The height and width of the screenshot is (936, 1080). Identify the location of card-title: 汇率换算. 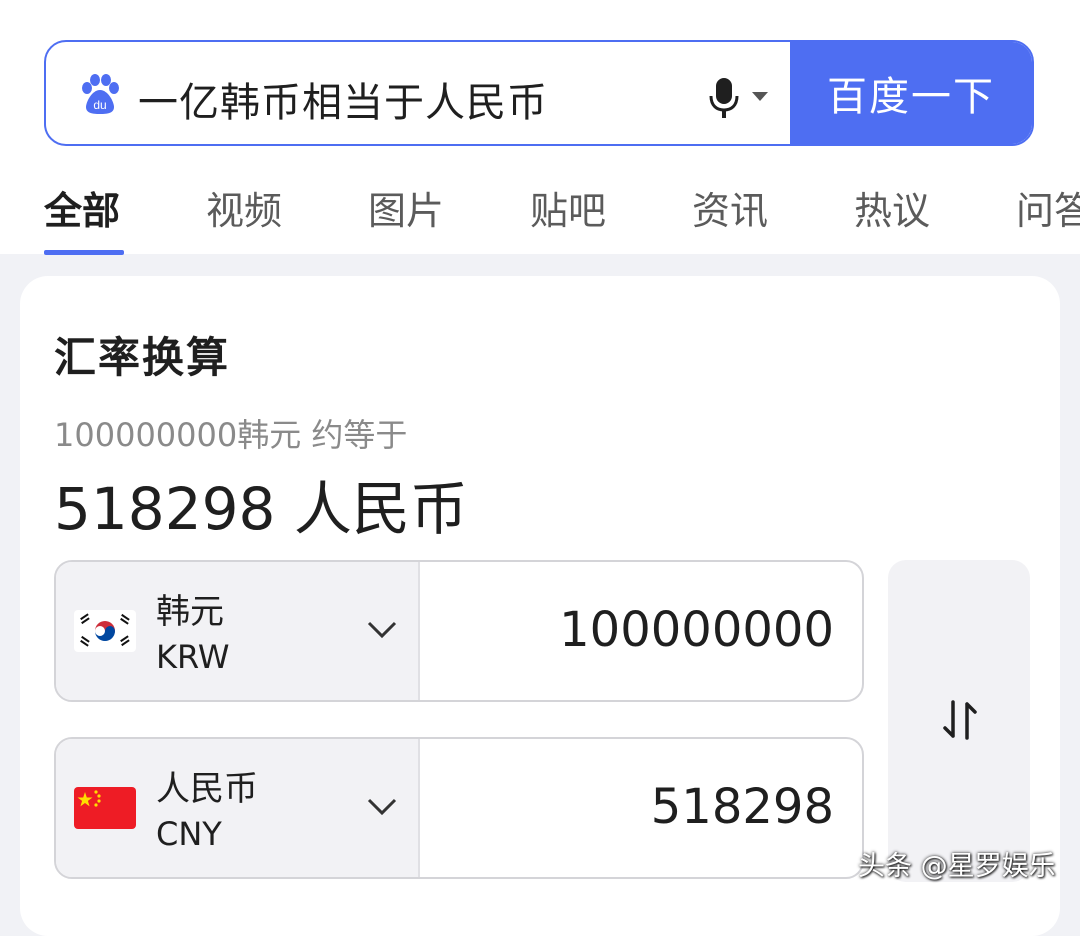
(142, 357).